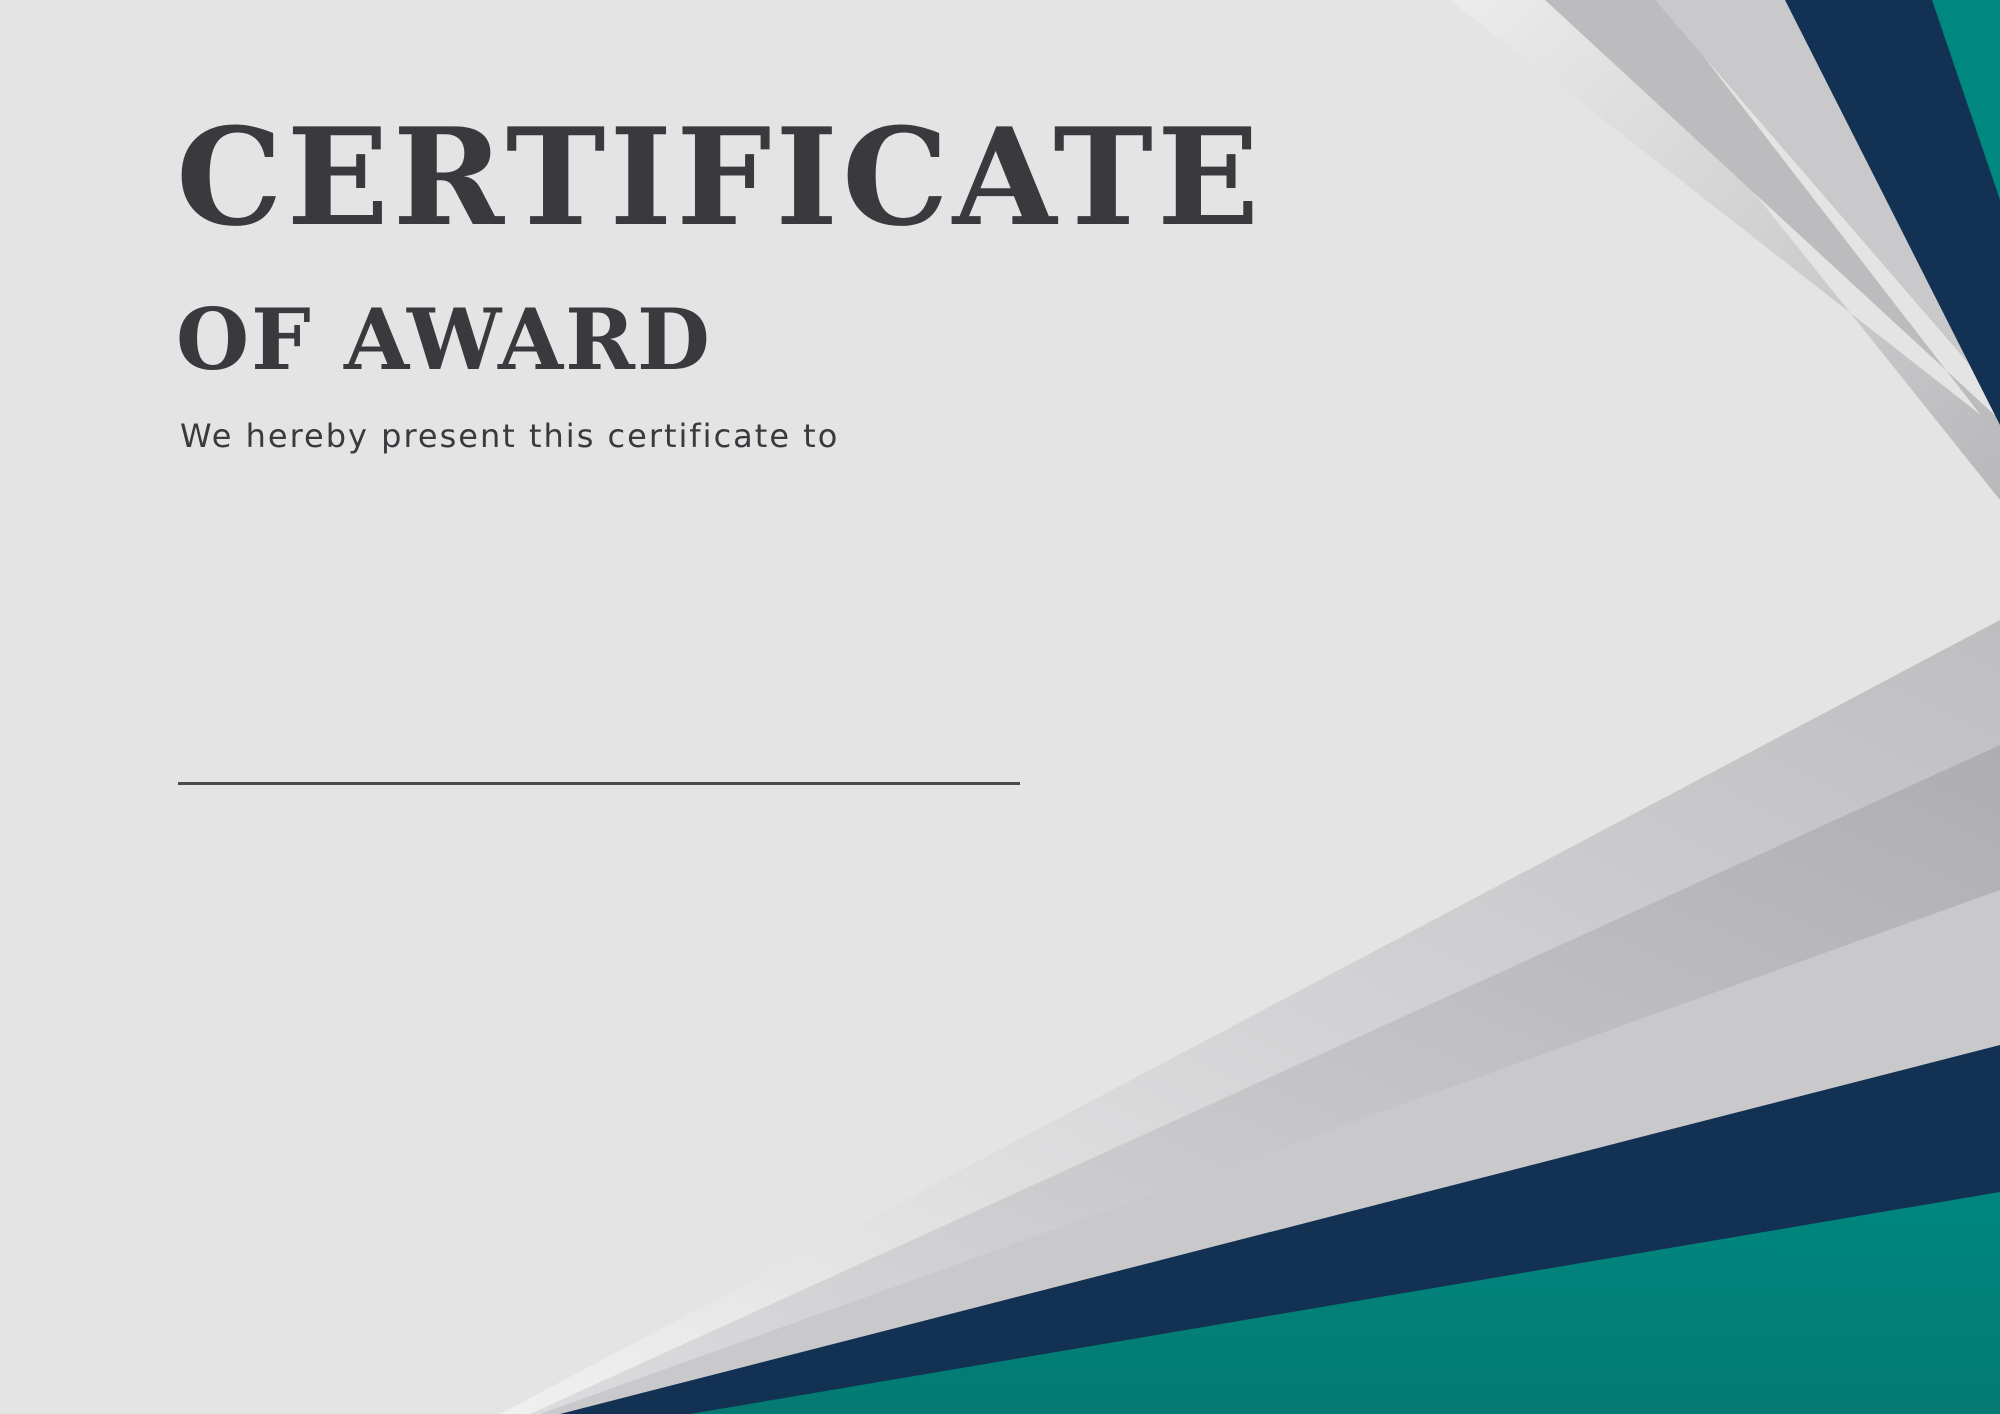  Describe the element at coordinates (1725, 250) in the screenshot. I see `top-right-folds` at that location.